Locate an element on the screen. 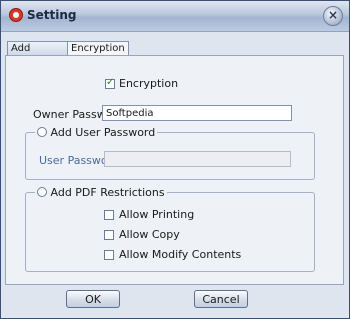 Image resolution: width=350 pixels, height=319 pixels. encryption-label: Encryption is located at coordinates (149, 83).